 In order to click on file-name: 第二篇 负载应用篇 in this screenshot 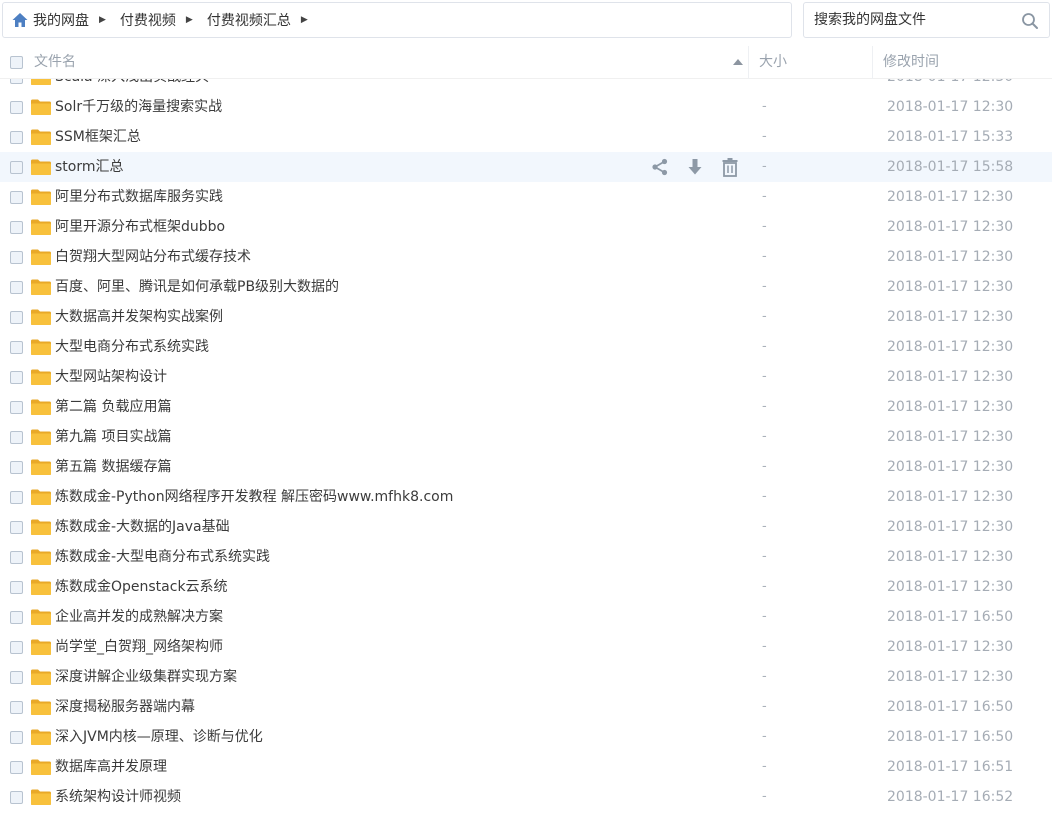, I will do `click(113, 407)`.